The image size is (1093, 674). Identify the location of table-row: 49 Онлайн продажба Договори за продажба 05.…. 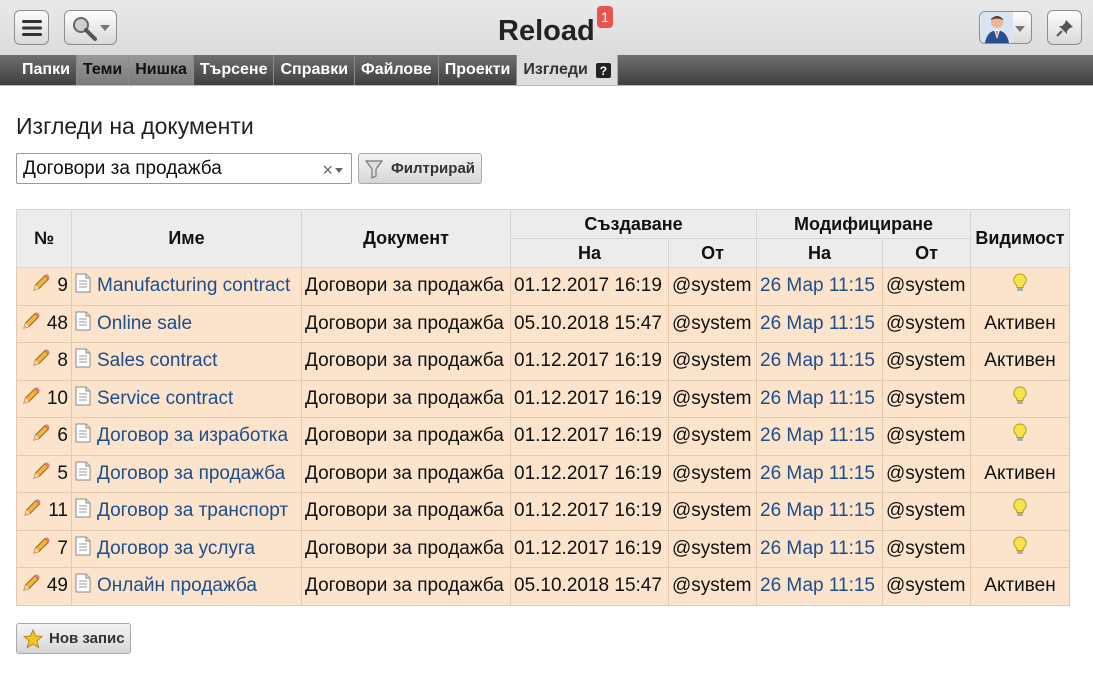
(543, 586).